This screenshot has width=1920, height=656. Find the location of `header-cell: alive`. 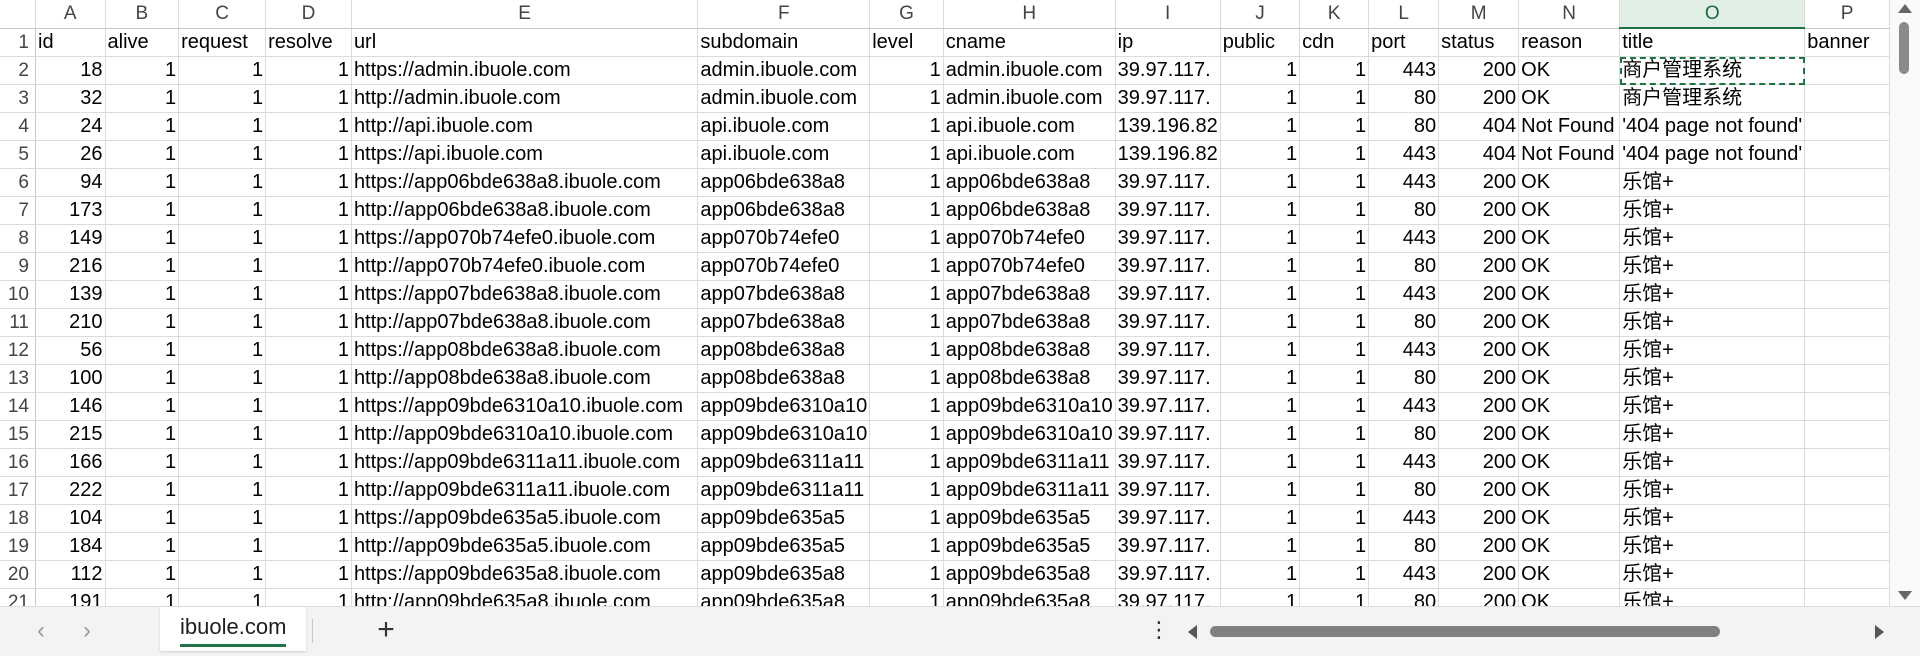

header-cell: alive is located at coordinates (142, 42).